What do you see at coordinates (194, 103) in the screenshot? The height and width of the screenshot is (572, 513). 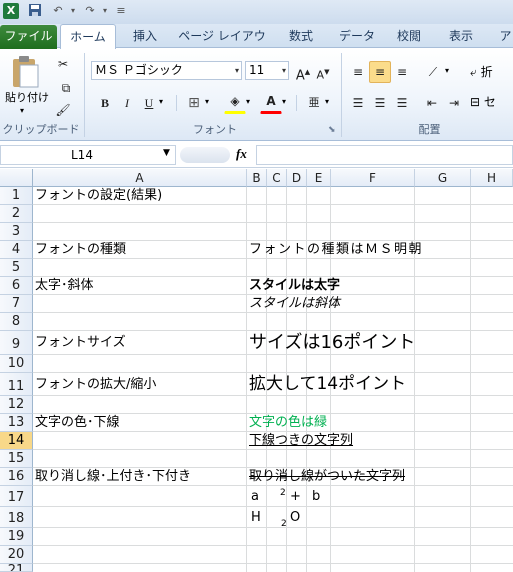 I see `borders-icon: ⊞` at bounding box center [194, 103].